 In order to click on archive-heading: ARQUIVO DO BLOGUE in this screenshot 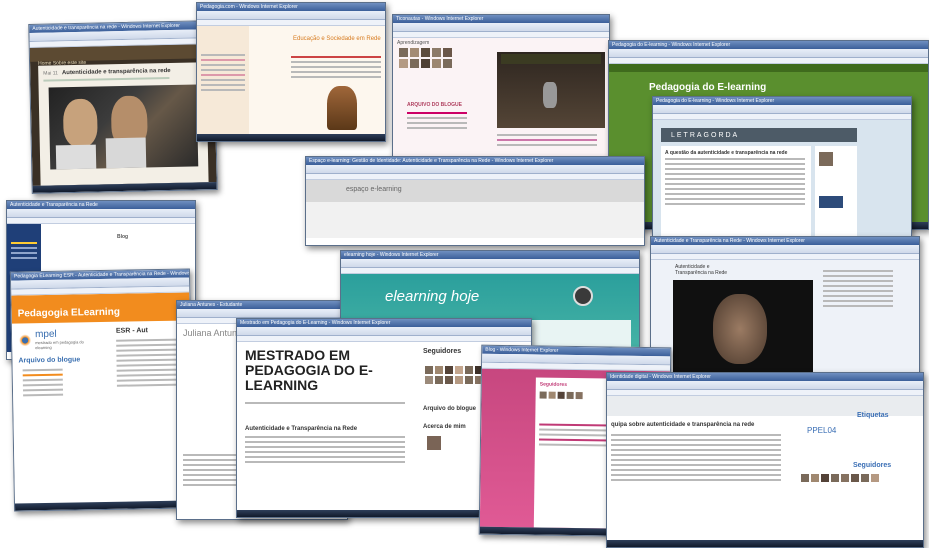, I will do `click(435, 105)`.